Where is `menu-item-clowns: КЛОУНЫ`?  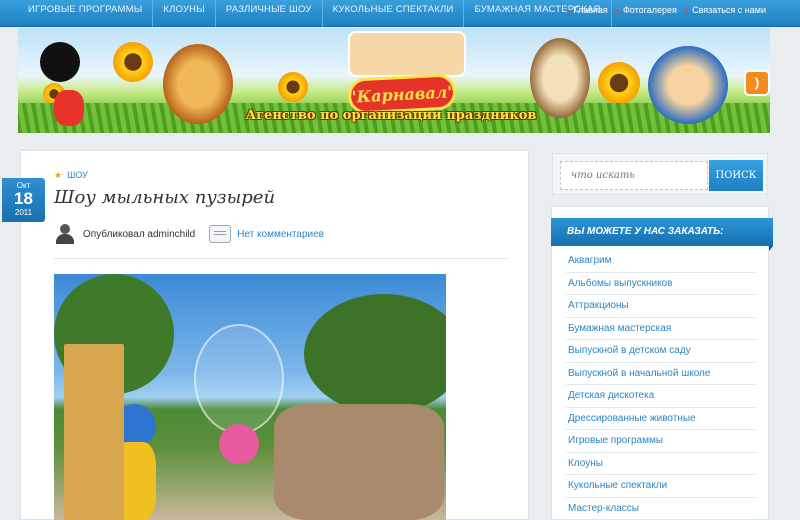 menu-item-clowns: КЛОУНЫ is located at coordinates (184, 13).